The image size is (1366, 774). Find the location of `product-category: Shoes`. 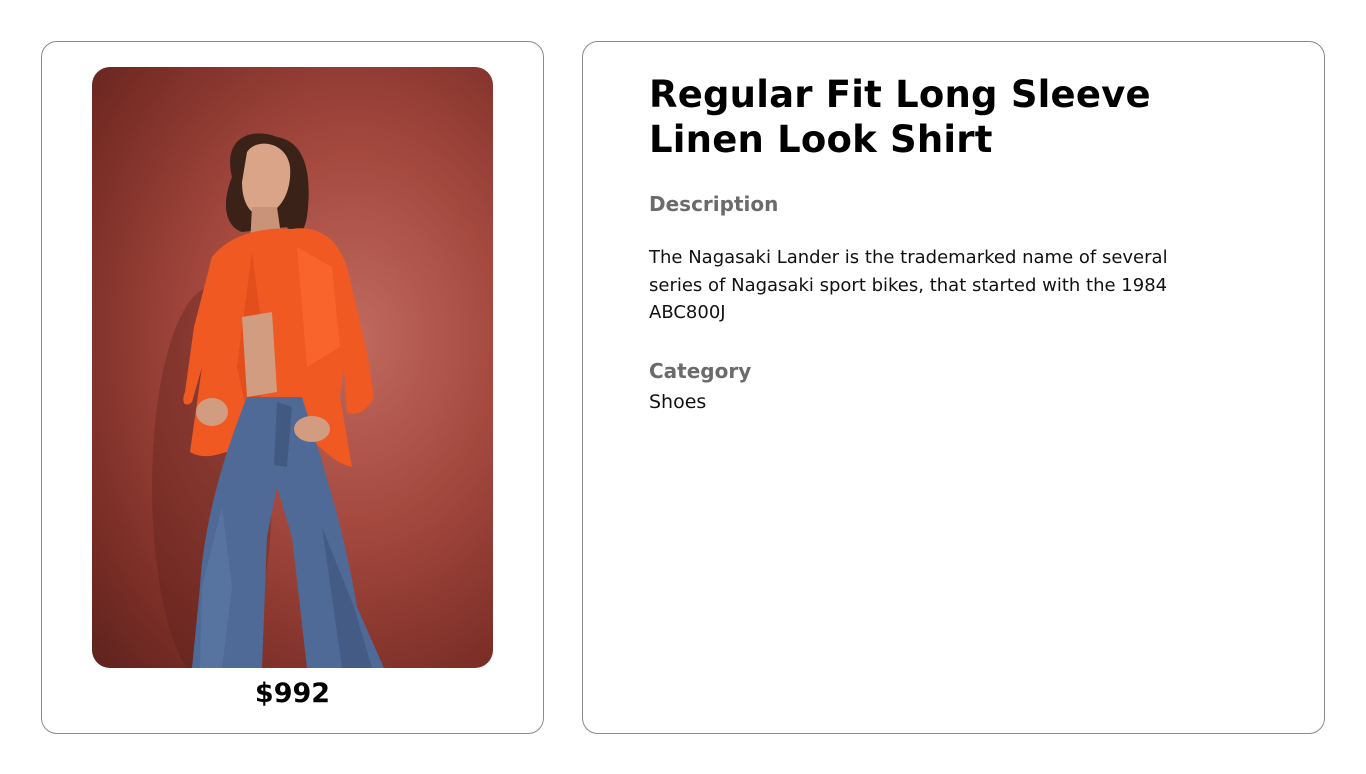

product-category: Shoes is located at coordinates (678, 401).